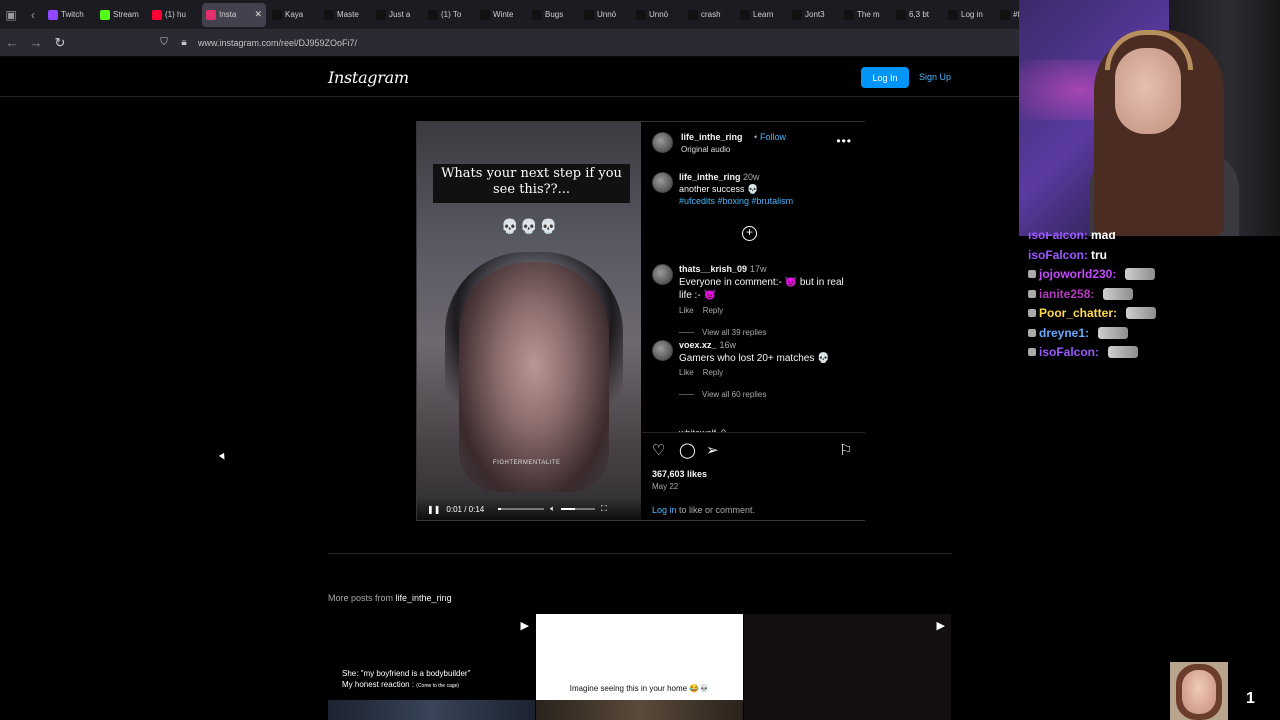 The width and height of the screenshot is (1280, 720). I want to click on caption-avatar, so click(662, 182).